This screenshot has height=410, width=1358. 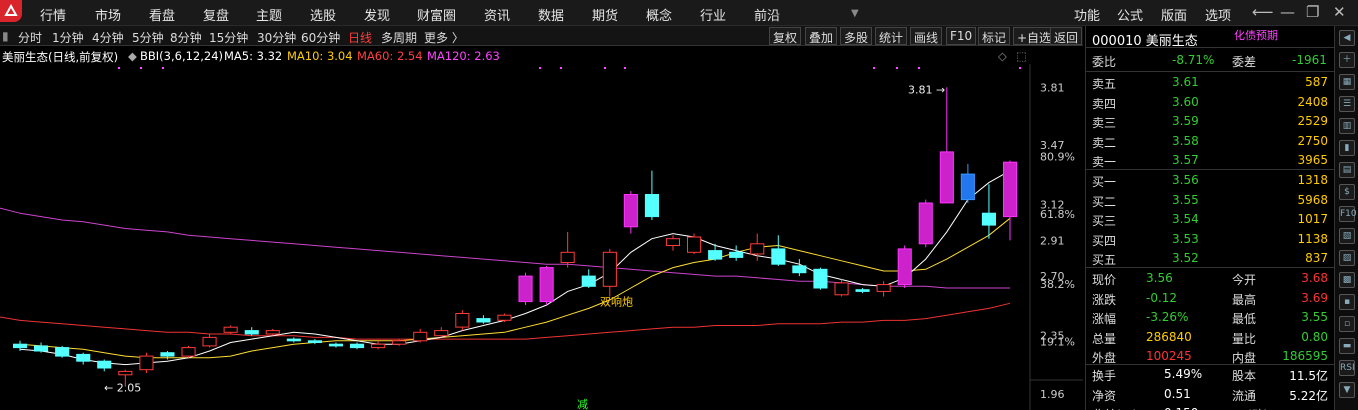 What do you see at coordinates (1347, 302) in the screenshot?
I see `vol-chart-icon: ▪` at bounding box center [1347, 302].